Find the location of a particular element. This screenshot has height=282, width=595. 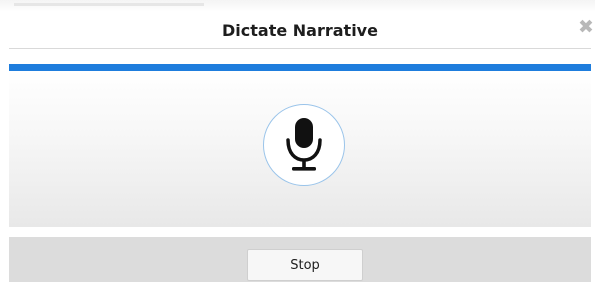

microphone-icon is located at coordinates (304, 144).